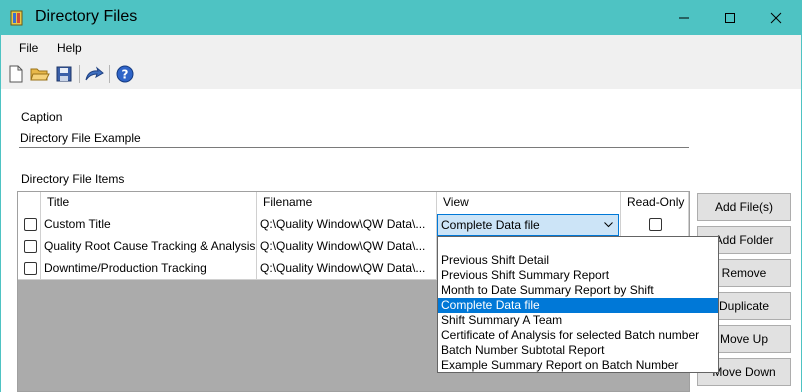 The width and height of the screenshot is (802, 392). I want to click on caption-input, so click(354, 138).